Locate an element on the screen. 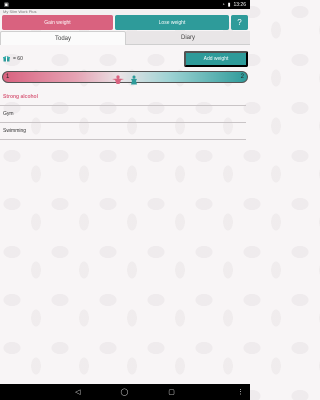  tab-diary: Diary is located at coordinates (188, 38).